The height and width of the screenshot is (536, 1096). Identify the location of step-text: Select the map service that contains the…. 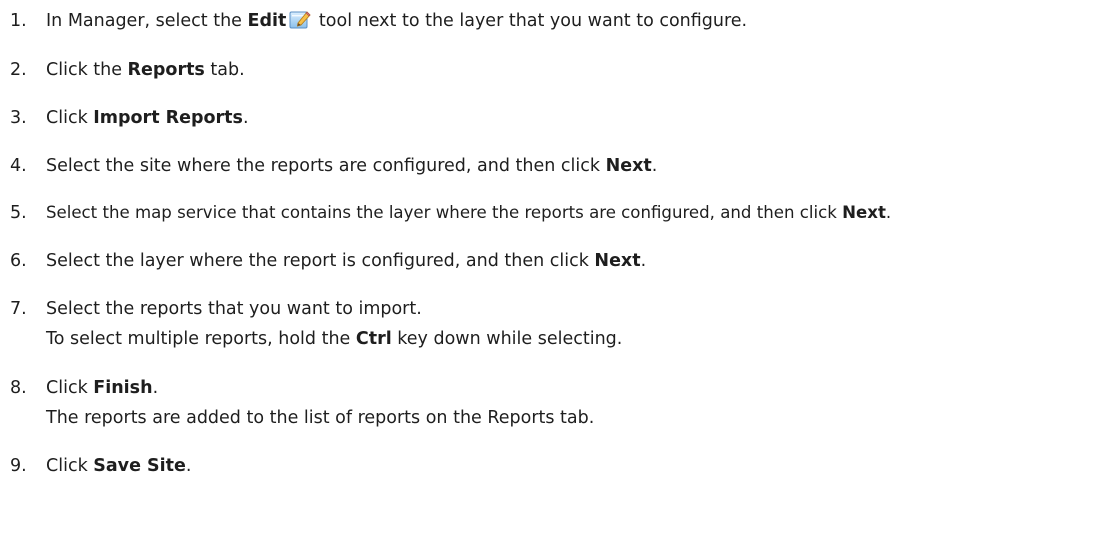
(469, 212).